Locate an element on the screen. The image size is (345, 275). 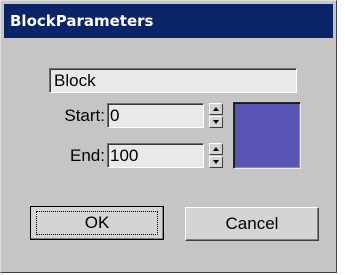
end-spin-up-button is located at coordinates (216, 149).